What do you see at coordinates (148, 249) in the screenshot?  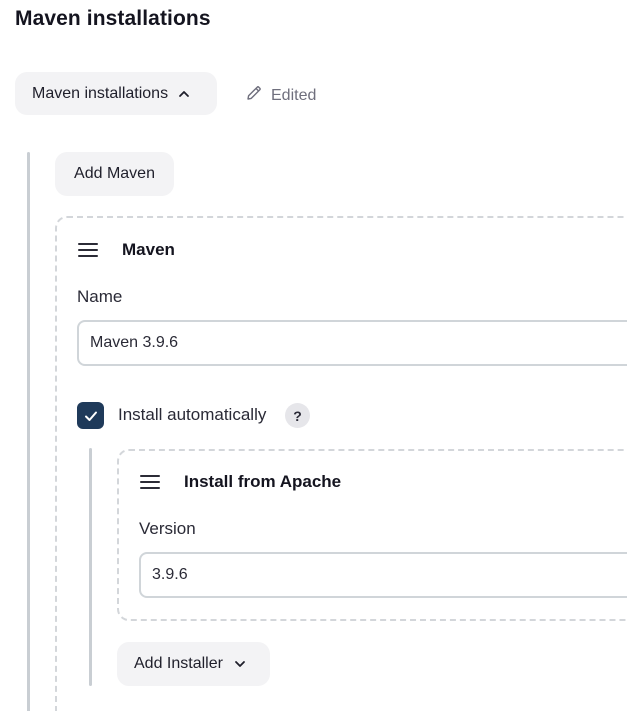 I see `maven-card-title: Maven` at bounding box center [148, 249].